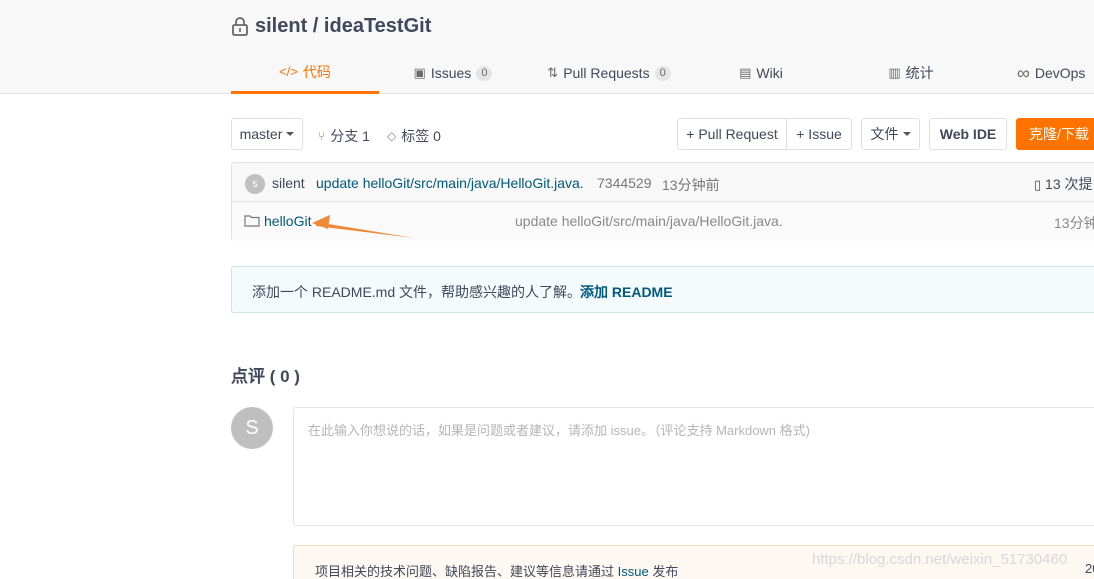  Describe the element at coordinates (421, 136) in the screenshot. I see `tags-label: 标签 0` at that location.